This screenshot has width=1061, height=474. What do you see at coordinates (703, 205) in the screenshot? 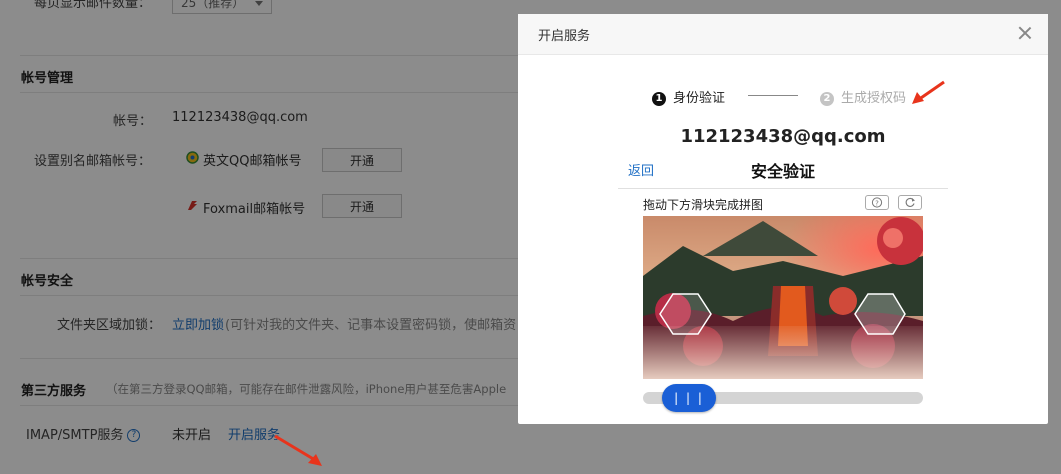
I see `captcha-hint: 拖动下方滑块完成拼图` at bounding box center [703, 205].